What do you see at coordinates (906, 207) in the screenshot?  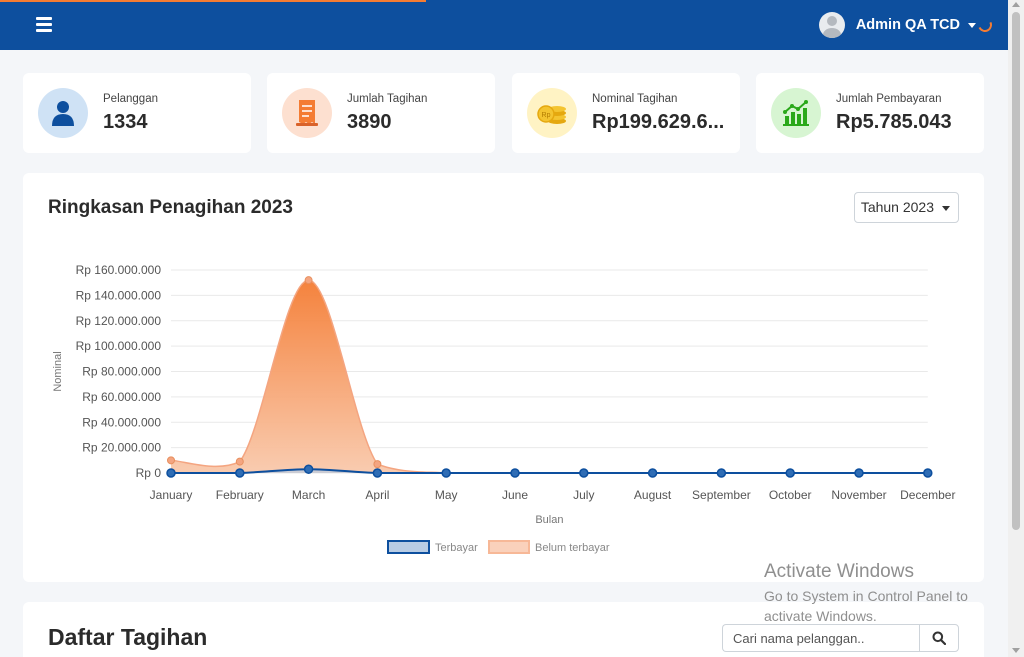 I see `year-select: Tahun 2023` at bounding box center [906, 207].